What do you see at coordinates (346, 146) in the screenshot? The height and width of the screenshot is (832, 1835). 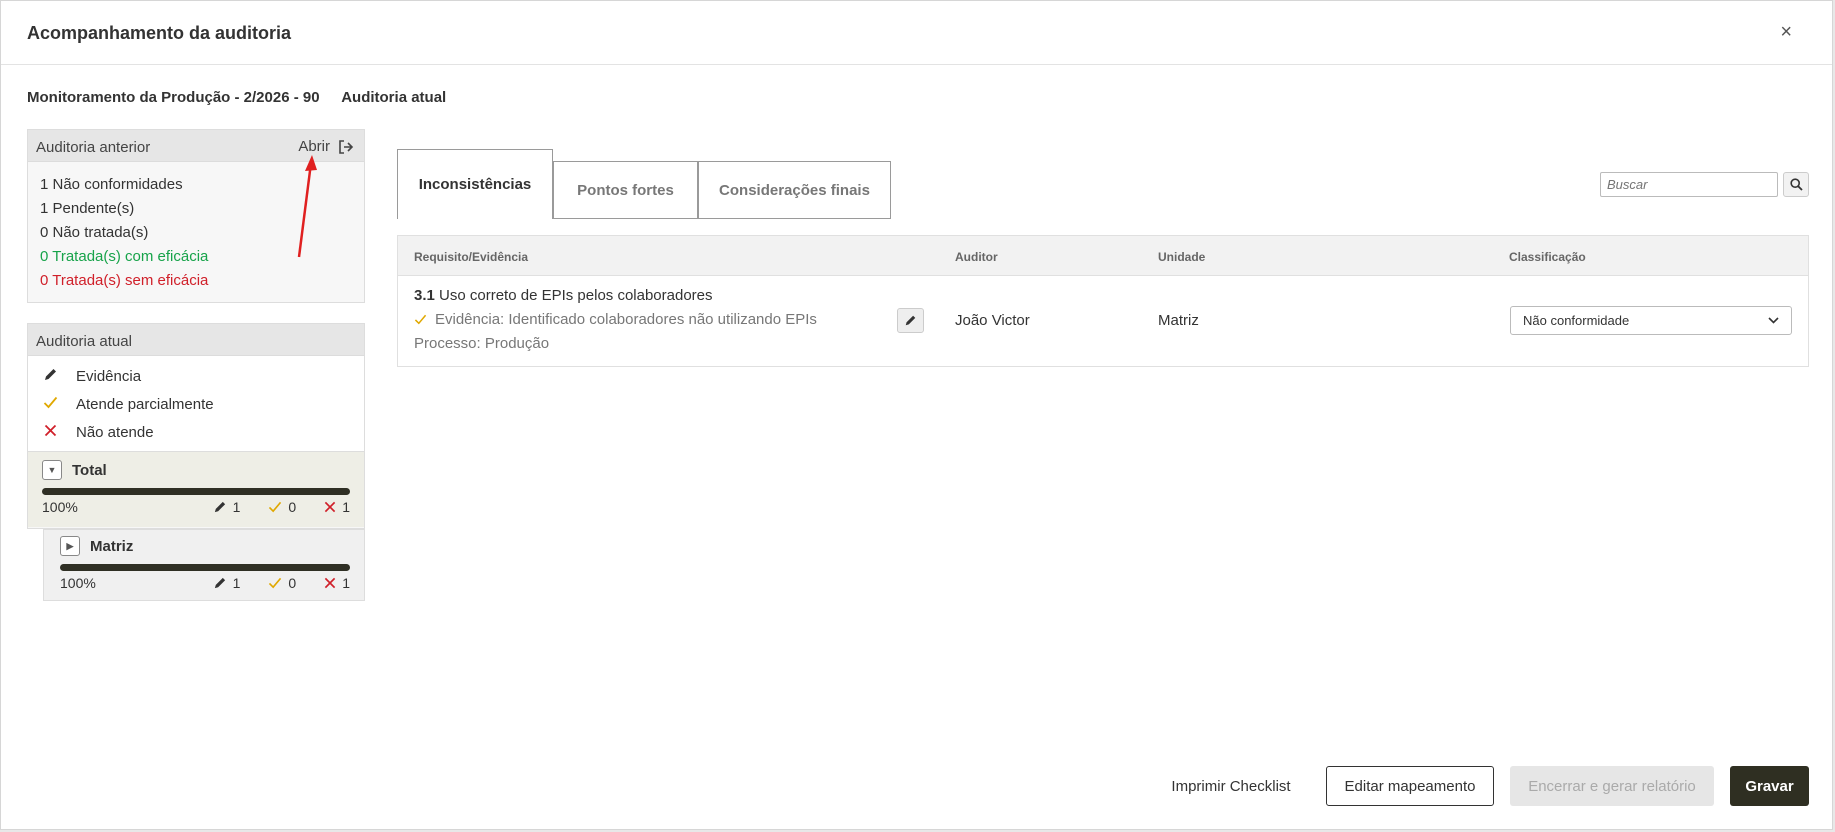 I see `exit-icon` at bounding box center [346, 146].